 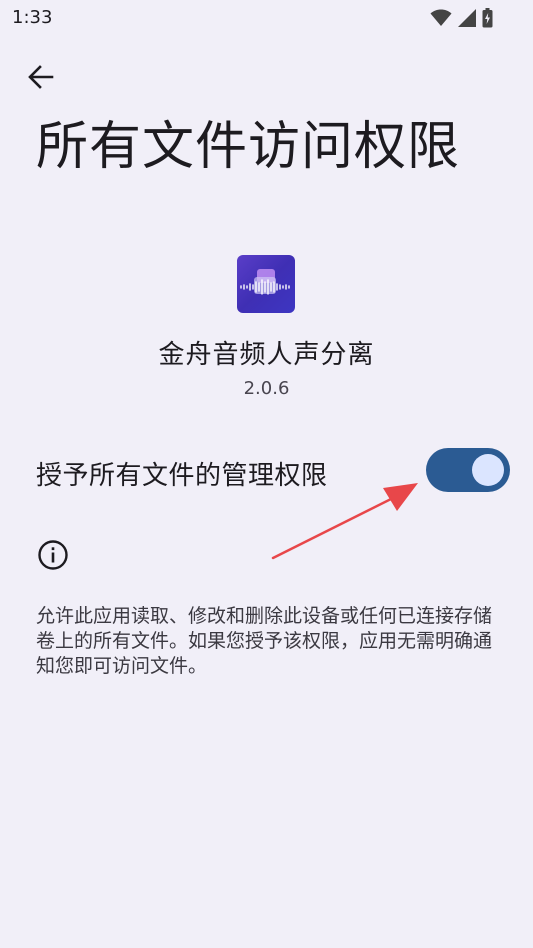 I want to click on page-title: 所有文件访问权限, so click(x=248, y=147).